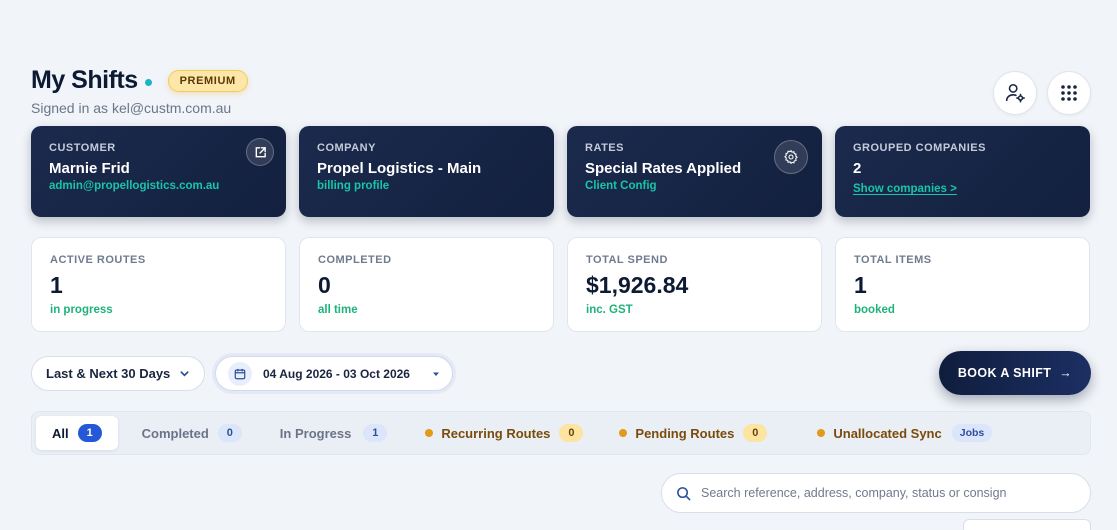 The image size is (1117, 530). What do you see at coordinates (81, 310) in the screenshot?
I see `stat-sub: in progress` at bounding box center [81, 310].